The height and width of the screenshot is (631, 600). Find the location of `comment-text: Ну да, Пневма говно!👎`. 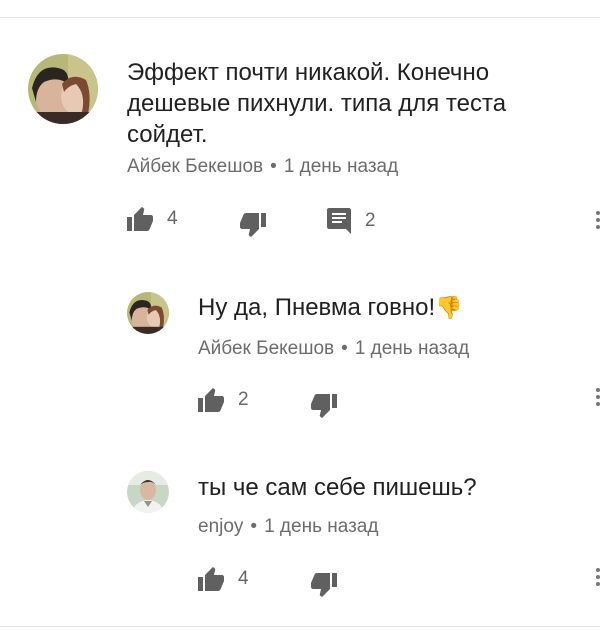

comment-text: Ну да, Пневма говно!👎 is located at coordinates (330, 308).